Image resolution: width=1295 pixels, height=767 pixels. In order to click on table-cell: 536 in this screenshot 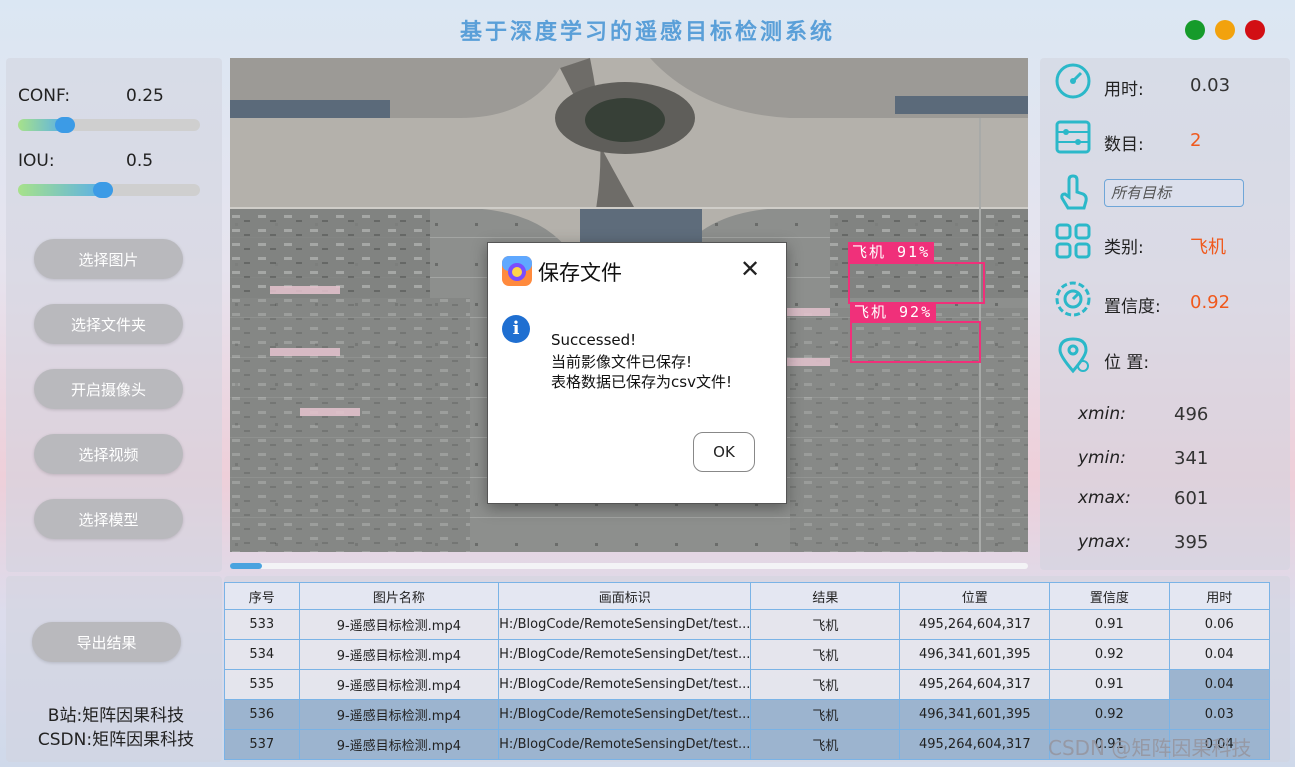, I will do `click(262, 714)`.